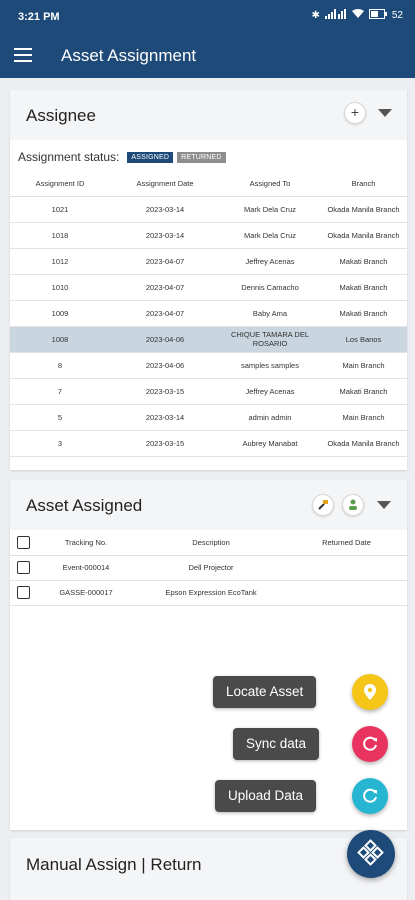 Image resolution: width=415 pixels, height=900 pixels. I want to click on table-row: GASSE-000017 Epson Expression EcoTank, so click(208, 593).